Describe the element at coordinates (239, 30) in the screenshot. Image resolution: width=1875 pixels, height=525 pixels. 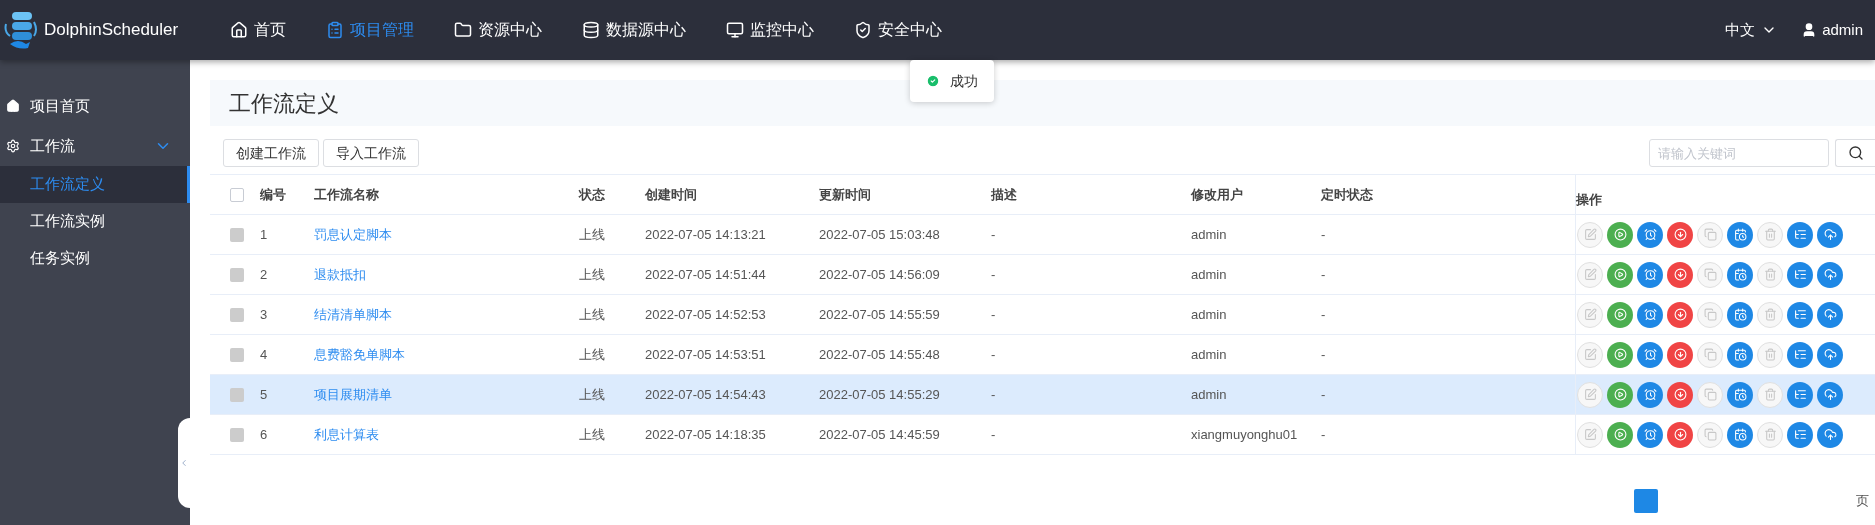
I see `home-icon` at that location.